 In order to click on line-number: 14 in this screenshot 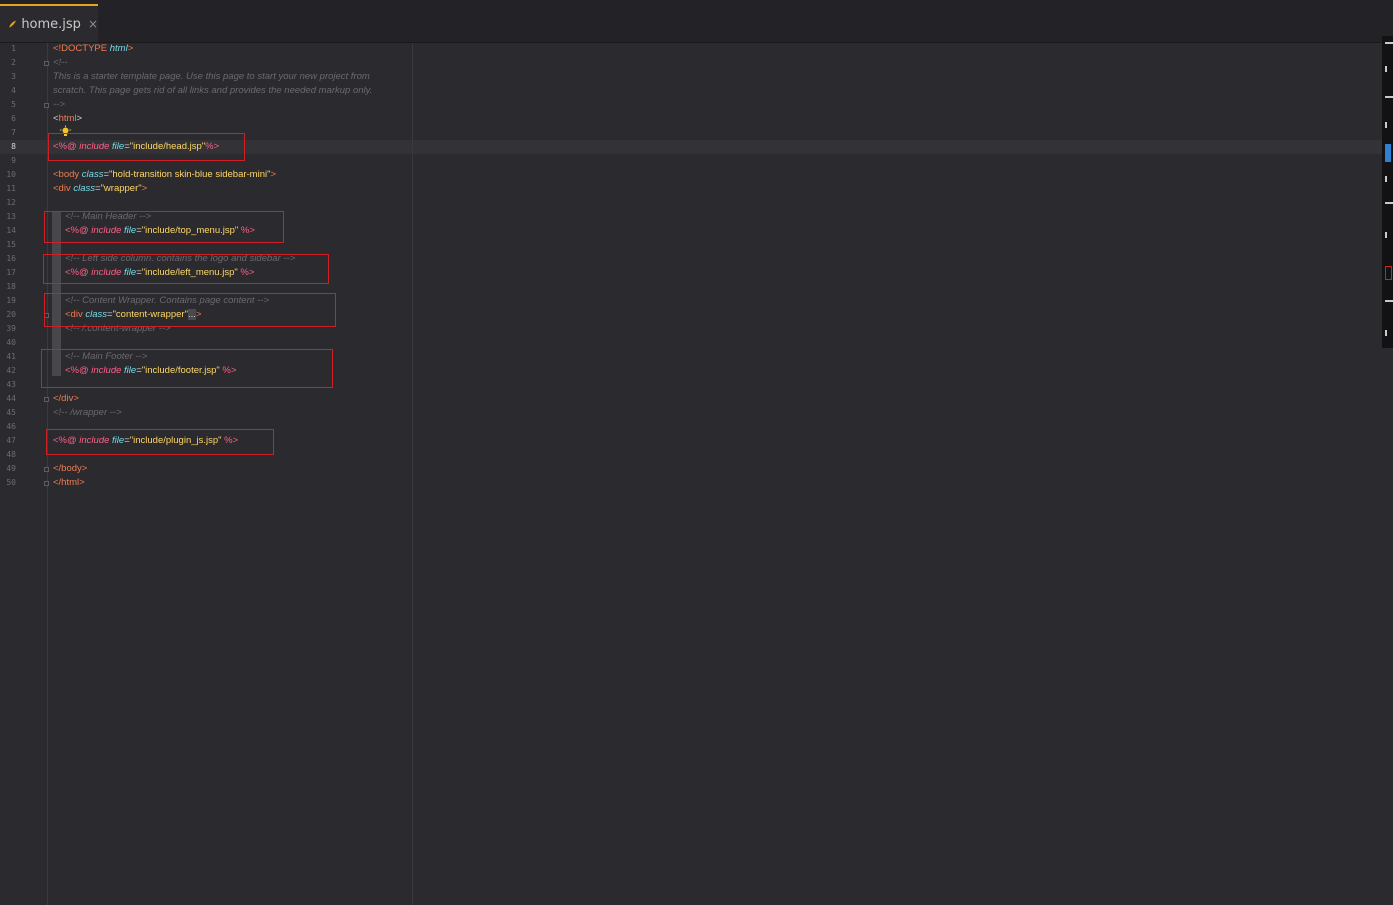, I will do `click(11, 230)`.